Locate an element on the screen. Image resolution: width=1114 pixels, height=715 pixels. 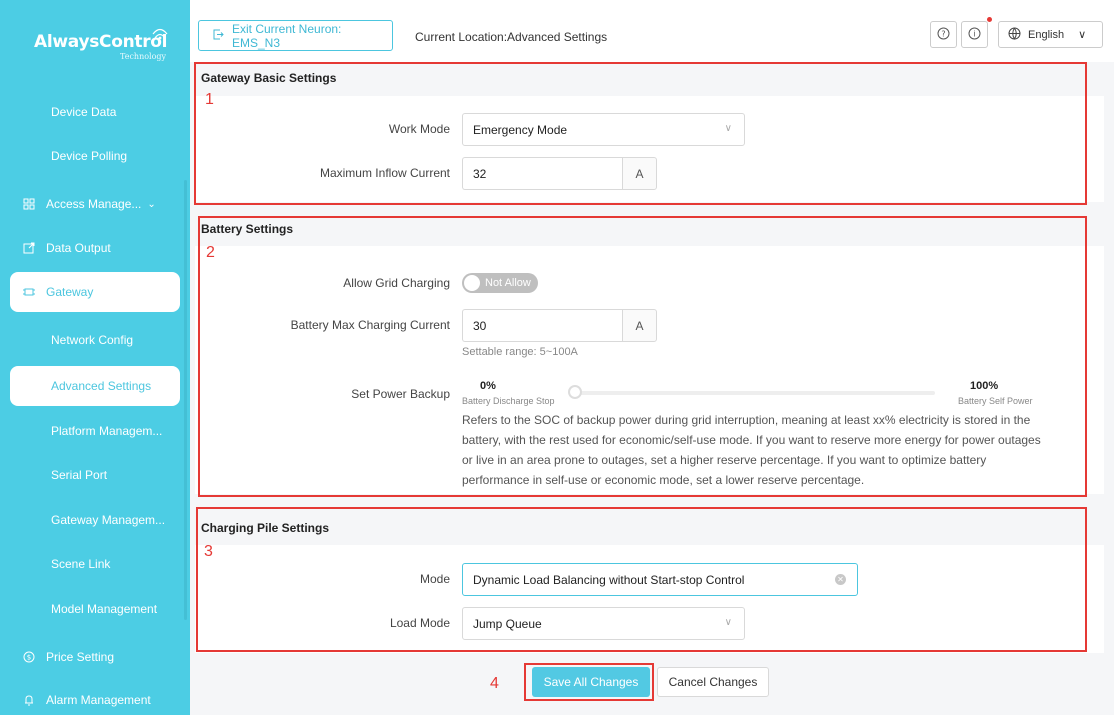
price-icon: $ is located at coordinates (29, 657).